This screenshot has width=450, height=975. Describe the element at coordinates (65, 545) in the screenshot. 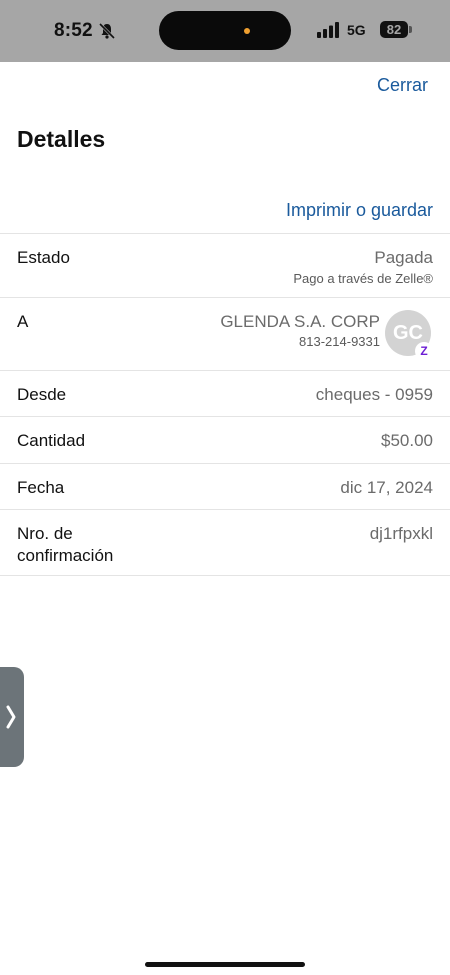

I see `confirmation-label: Nro. de confirmación` at that location.